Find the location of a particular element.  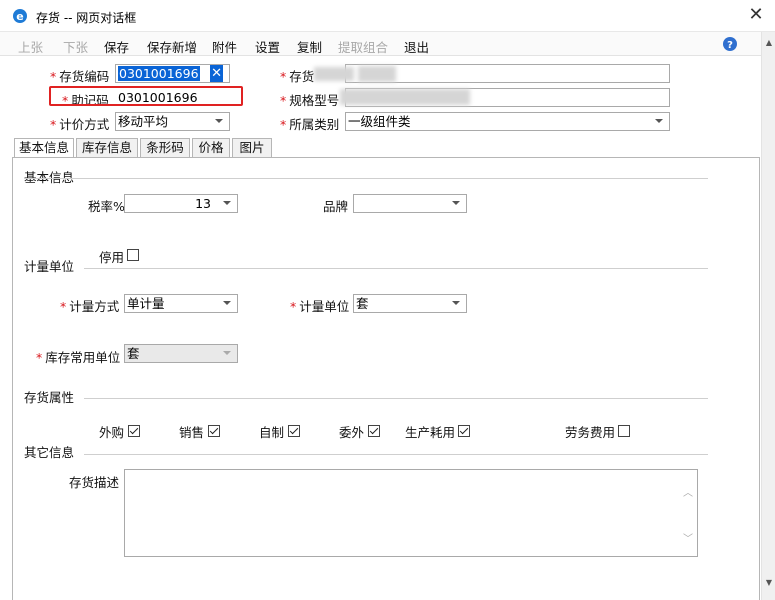

disabled-checkbox is located at coordinates (133, 255).